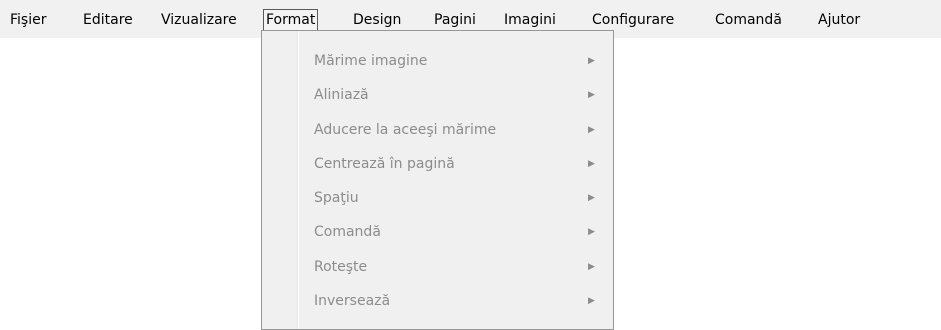 The image size is (941, 330). What do you see at coordinates (384, 164) in the screenshot?
I see `menu-item-label: Centrează în pagină` at bounding box center [384, 164].